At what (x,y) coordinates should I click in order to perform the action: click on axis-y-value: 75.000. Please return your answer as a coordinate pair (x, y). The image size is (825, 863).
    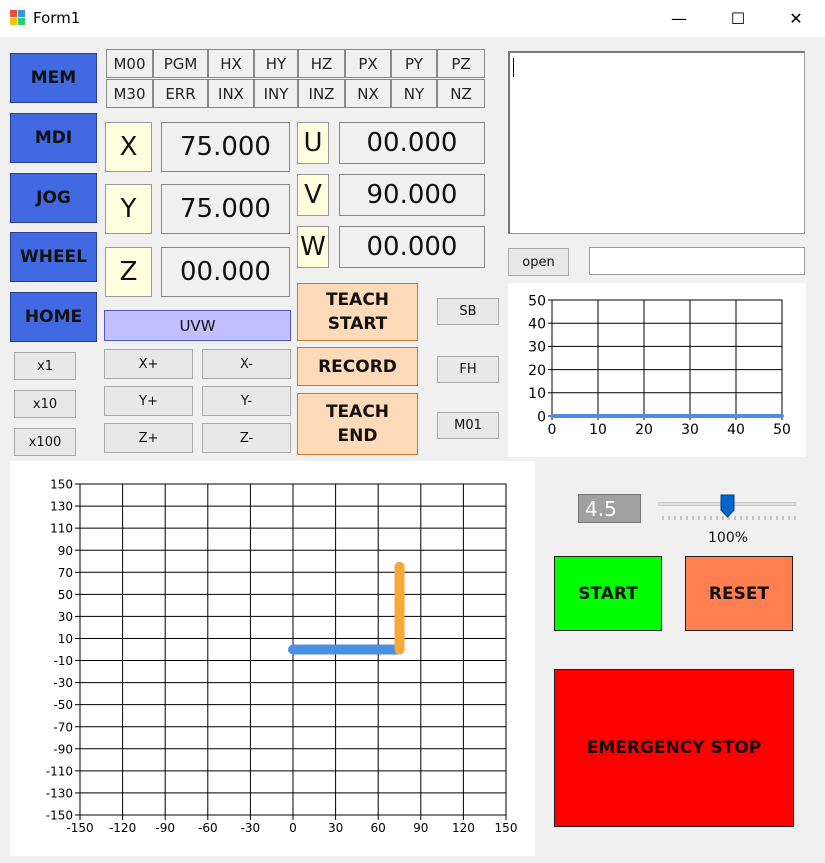
    Looking at the image, I should click on (225, 209).